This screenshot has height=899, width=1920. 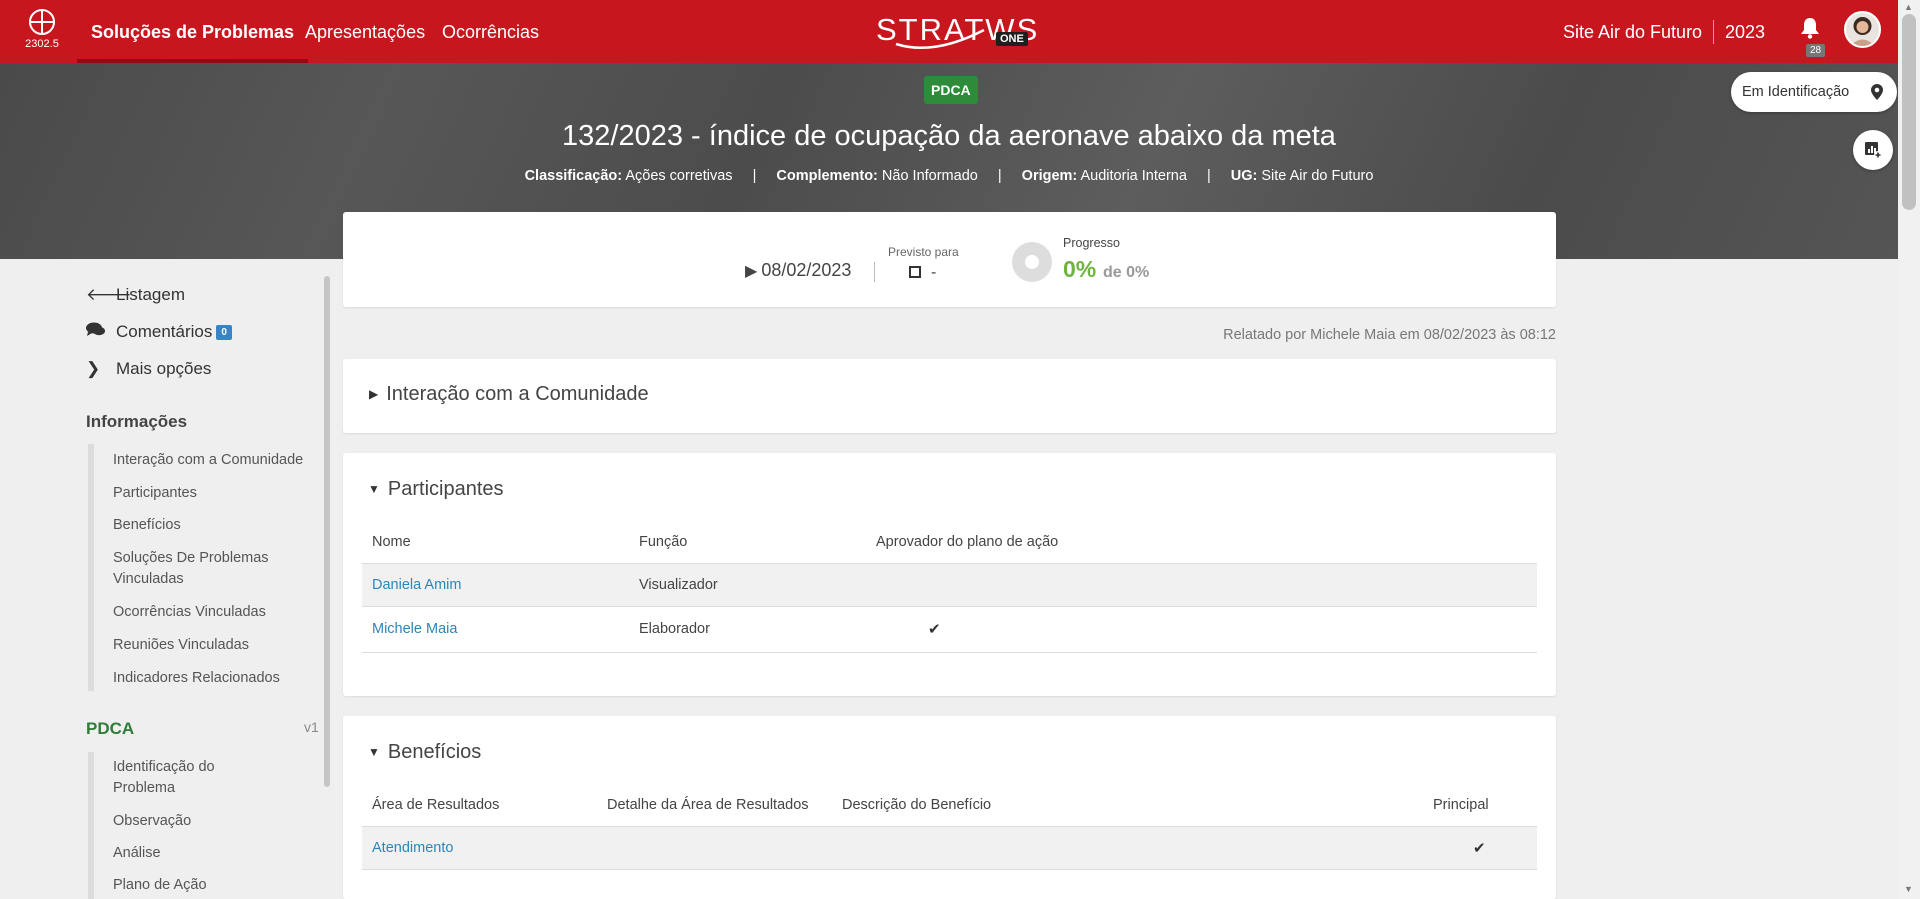 I want to click on app-logo: 2302.5, so click(x=42, y=29).